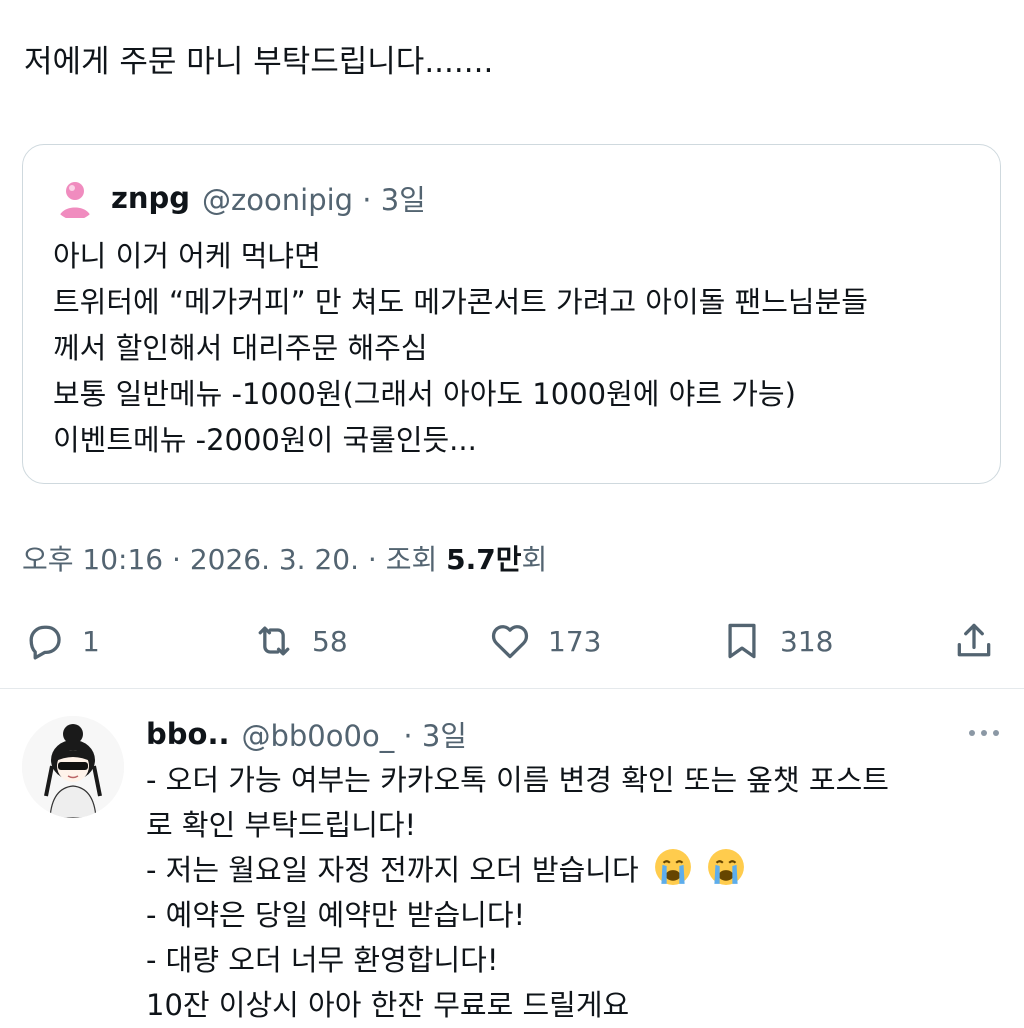  Describe the element at coordinates (392, 870) in the screenshot. I see `reply-line: - 저는 월요일 자정 전까지 오더 받습니다` at that location.